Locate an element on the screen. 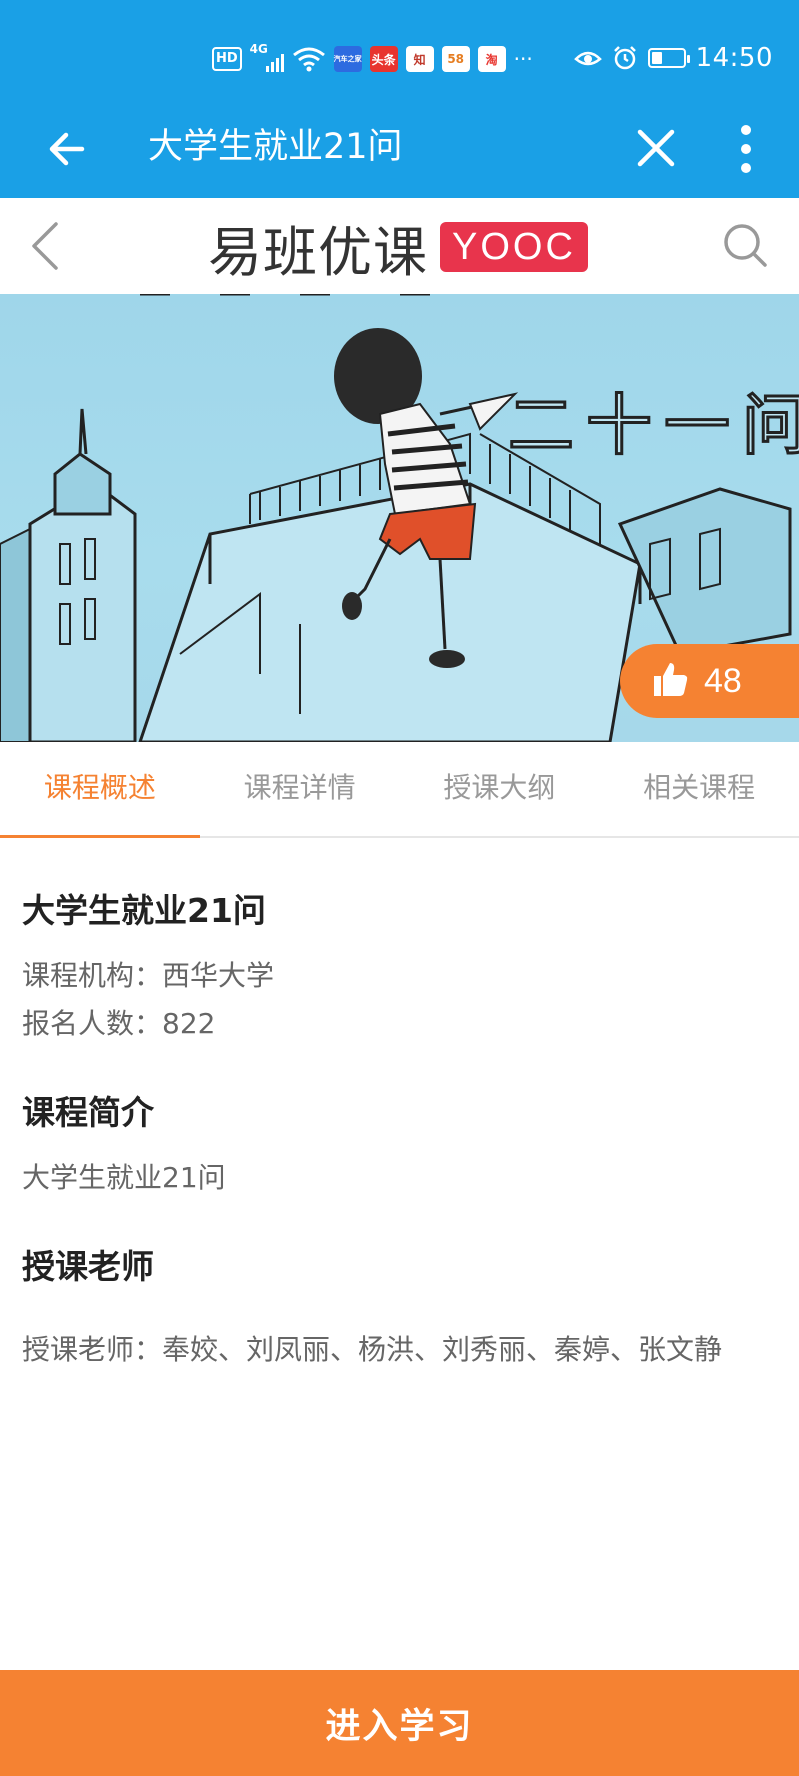  enter-study-button: 进入学习 is located at coordinates (399, 1723).